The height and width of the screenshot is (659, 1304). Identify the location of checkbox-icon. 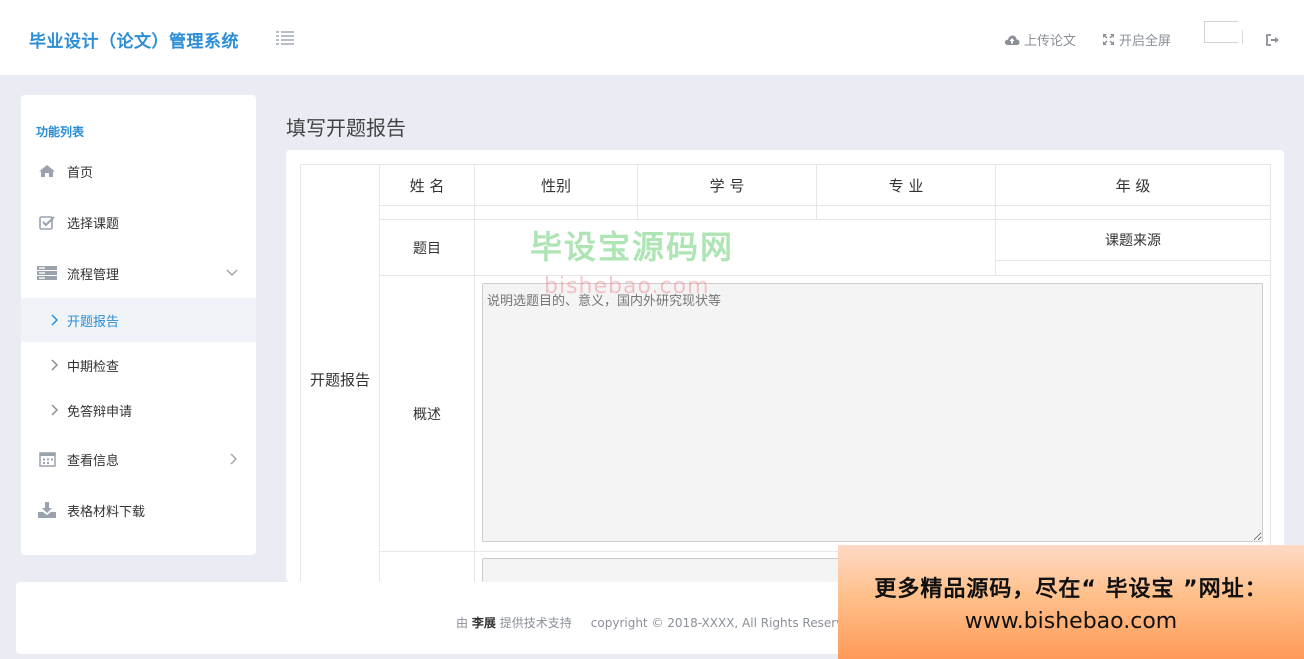
(47, 222).